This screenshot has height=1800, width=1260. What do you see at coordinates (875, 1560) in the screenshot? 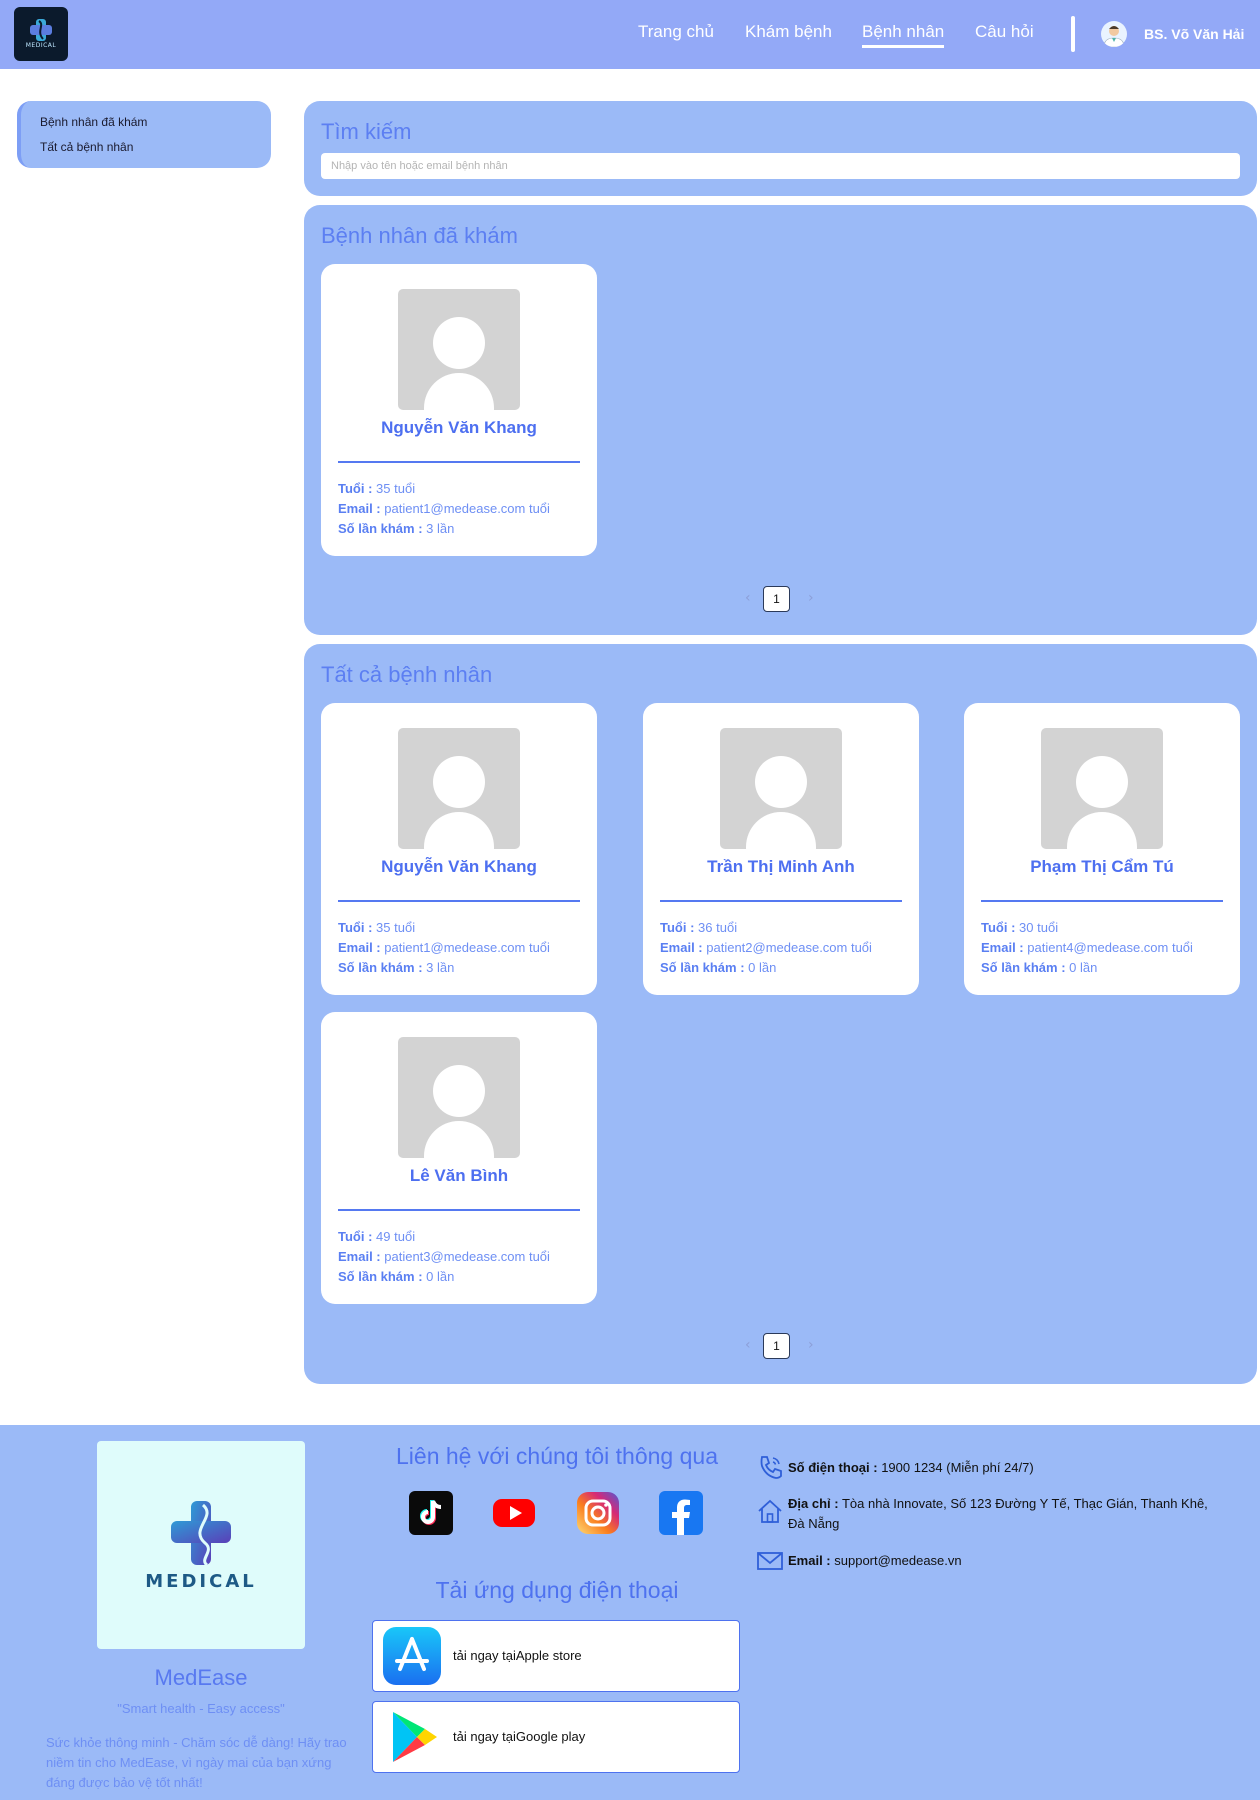
I see `footer-email: Email : support@medease.vn` at bounding box center [875, 1560].